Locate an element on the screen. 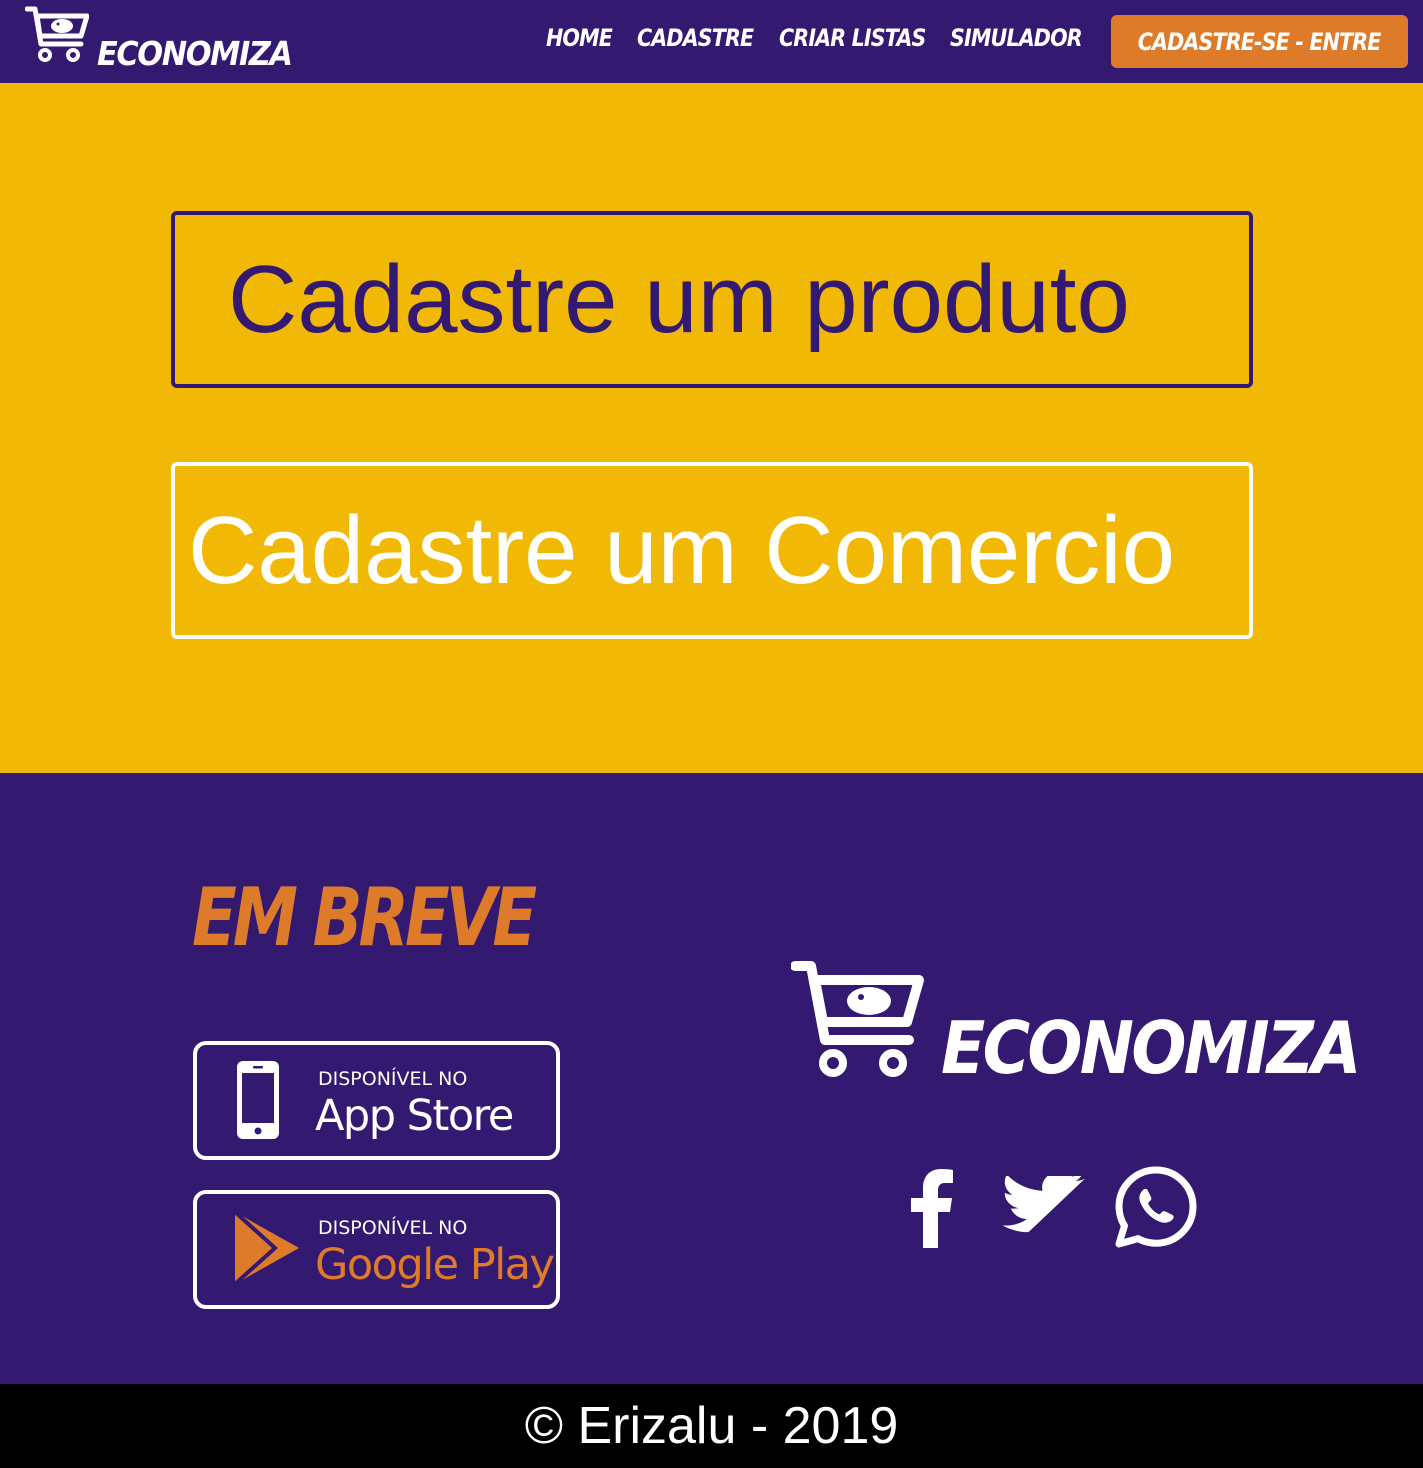 This screenshot has height=1468, width=1423. signup-login-button: CADASTRE-SE - ENTRE is located at coordinates (1259, 41).